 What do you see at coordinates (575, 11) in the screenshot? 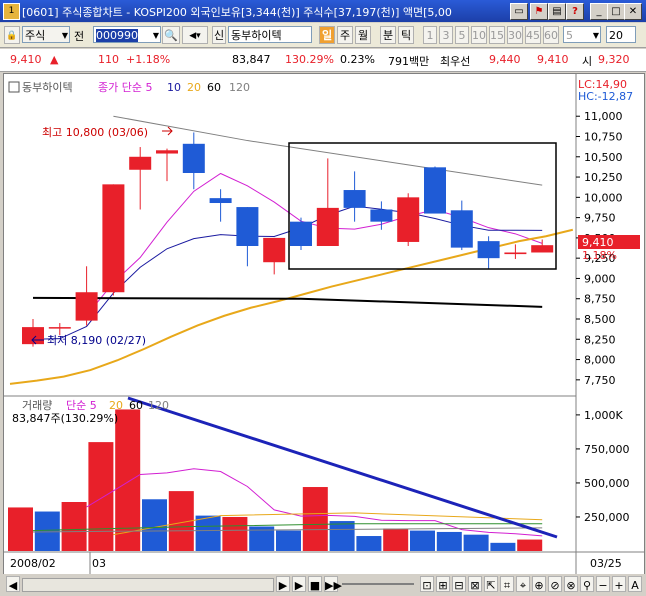
I see `help-icon: ?` at bounding box center [575, 11].